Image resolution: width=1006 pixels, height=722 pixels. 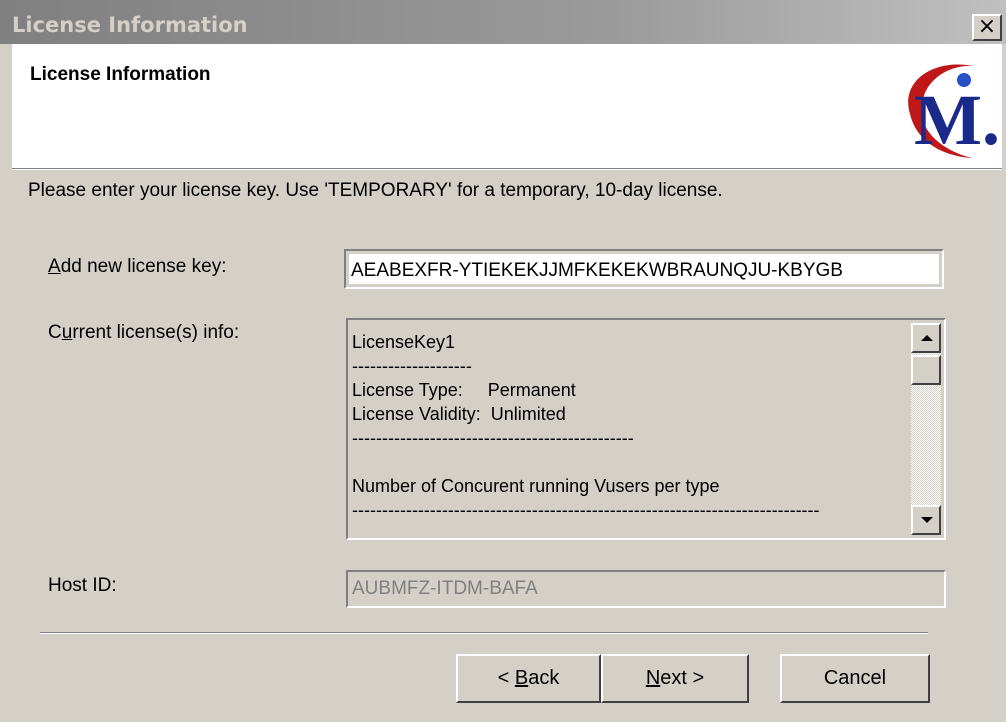 I want to click on close-icon: ×, so click(x=987, y=26).